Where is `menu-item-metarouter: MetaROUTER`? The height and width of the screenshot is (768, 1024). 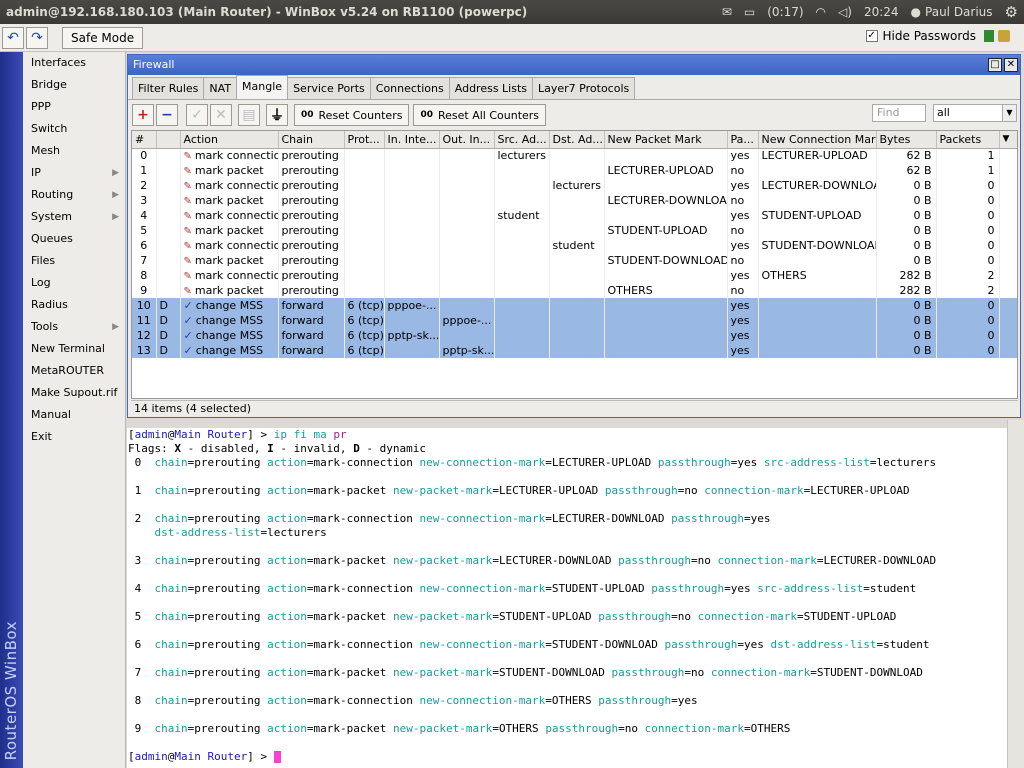 menu-item-metarouter: MetaROUTER is located at coordinates (74, 371).